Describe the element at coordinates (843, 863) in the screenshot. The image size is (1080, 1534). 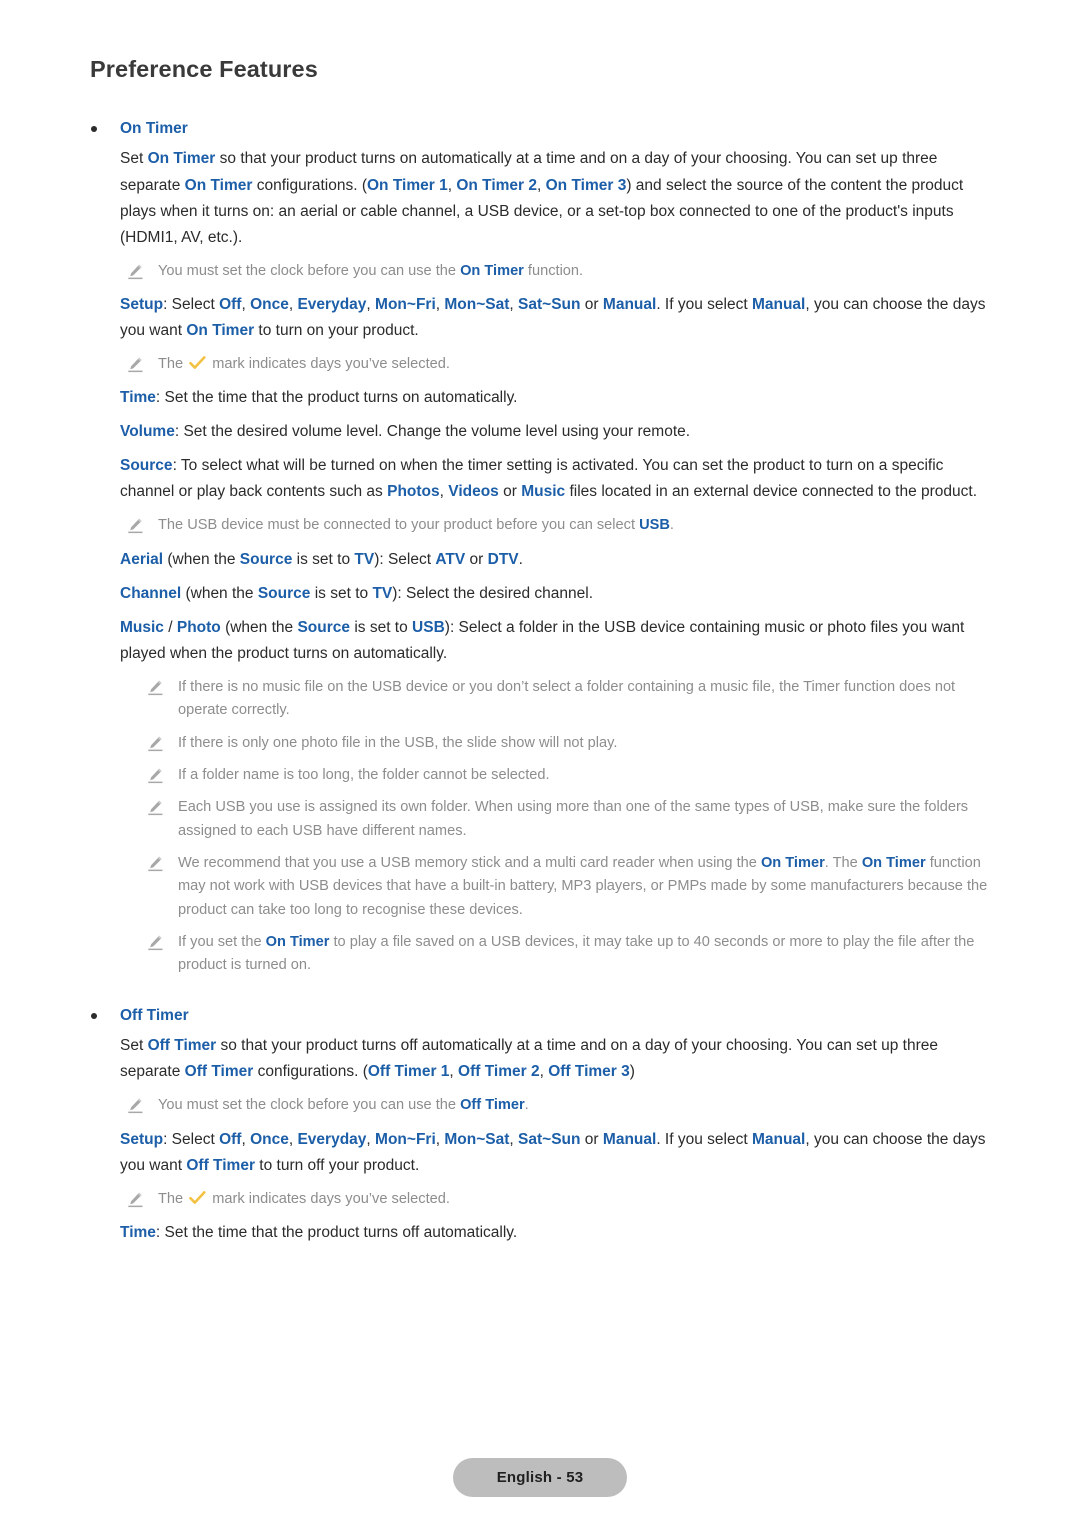
I see `text-fragment: . The` at that location.